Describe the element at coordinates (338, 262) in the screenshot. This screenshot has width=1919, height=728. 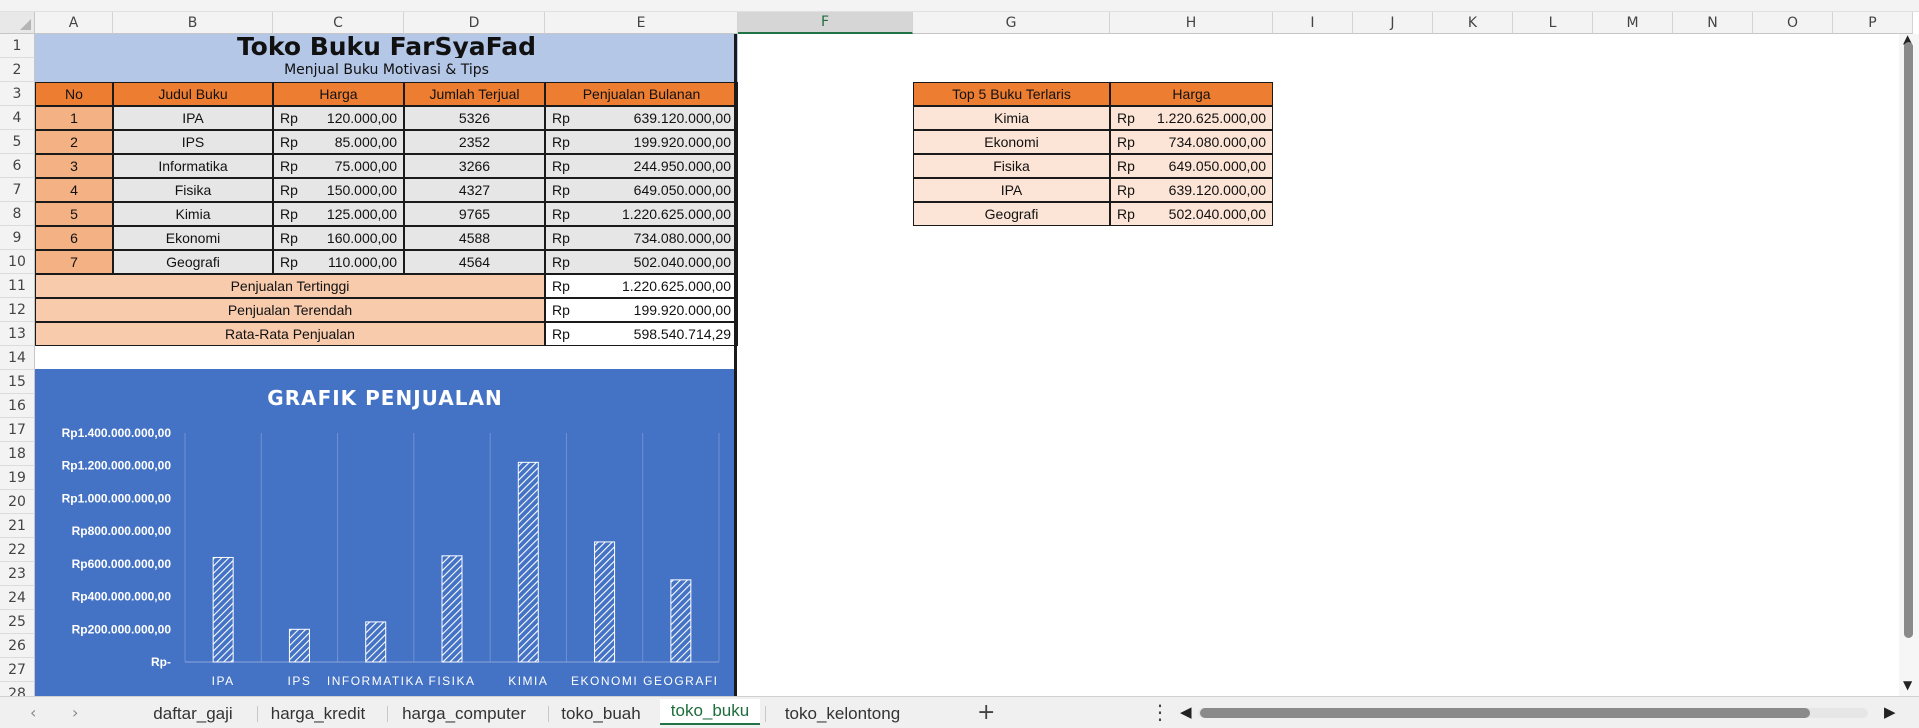
I see `table-cell-harga: Rp 110.000,00` at that location.